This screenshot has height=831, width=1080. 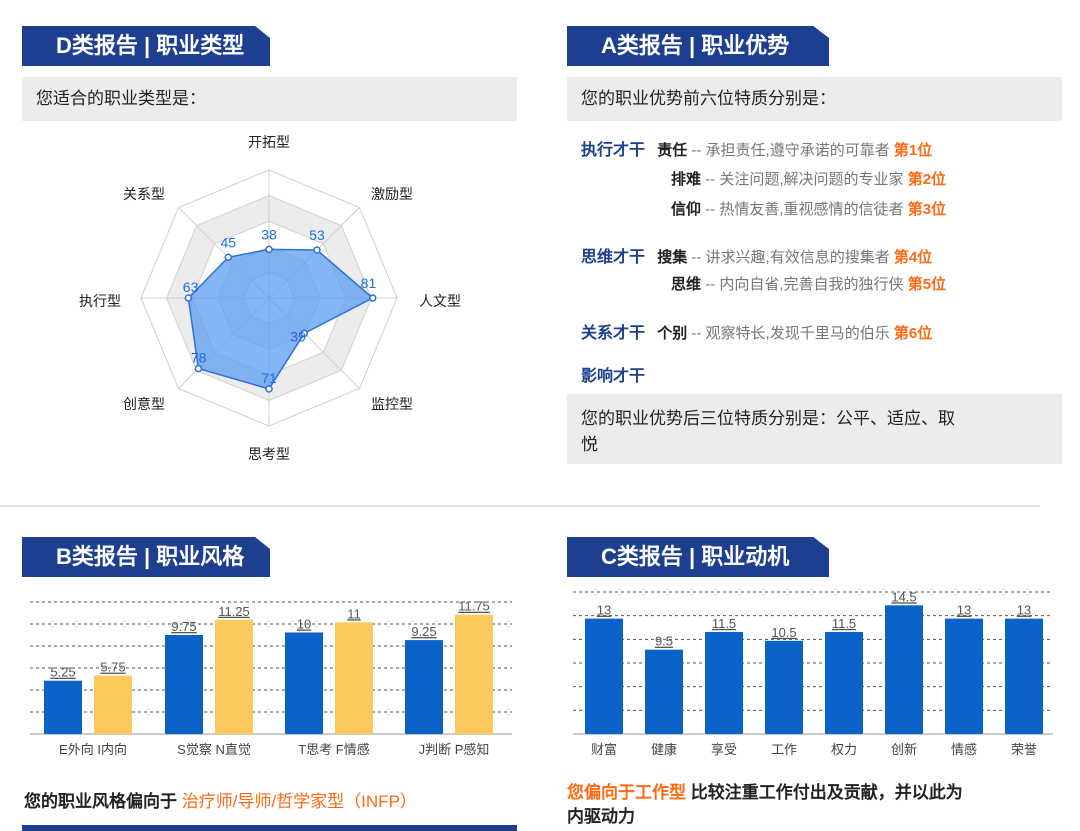 I want to click on list-item: 排难 -- 关注问题,解决问题的专业家 第2位, so click(x=808, y=178).